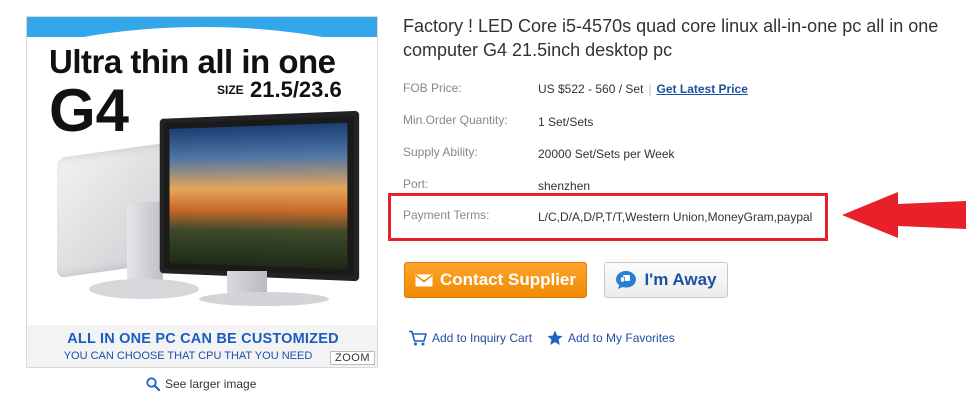 This screenshot has height=409, width=979. Describe the element at coordinates (352, 358) in the screenshot. I see `zoom-button: ZOOM` at that location.